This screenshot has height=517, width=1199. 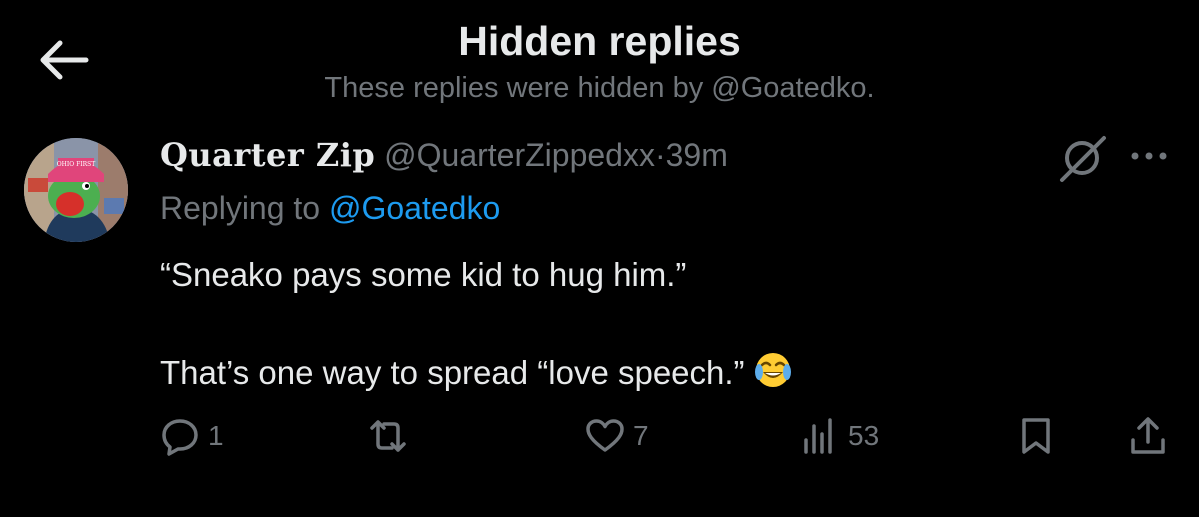 I want to click on views-count: 53, so click(x=864, y=435).